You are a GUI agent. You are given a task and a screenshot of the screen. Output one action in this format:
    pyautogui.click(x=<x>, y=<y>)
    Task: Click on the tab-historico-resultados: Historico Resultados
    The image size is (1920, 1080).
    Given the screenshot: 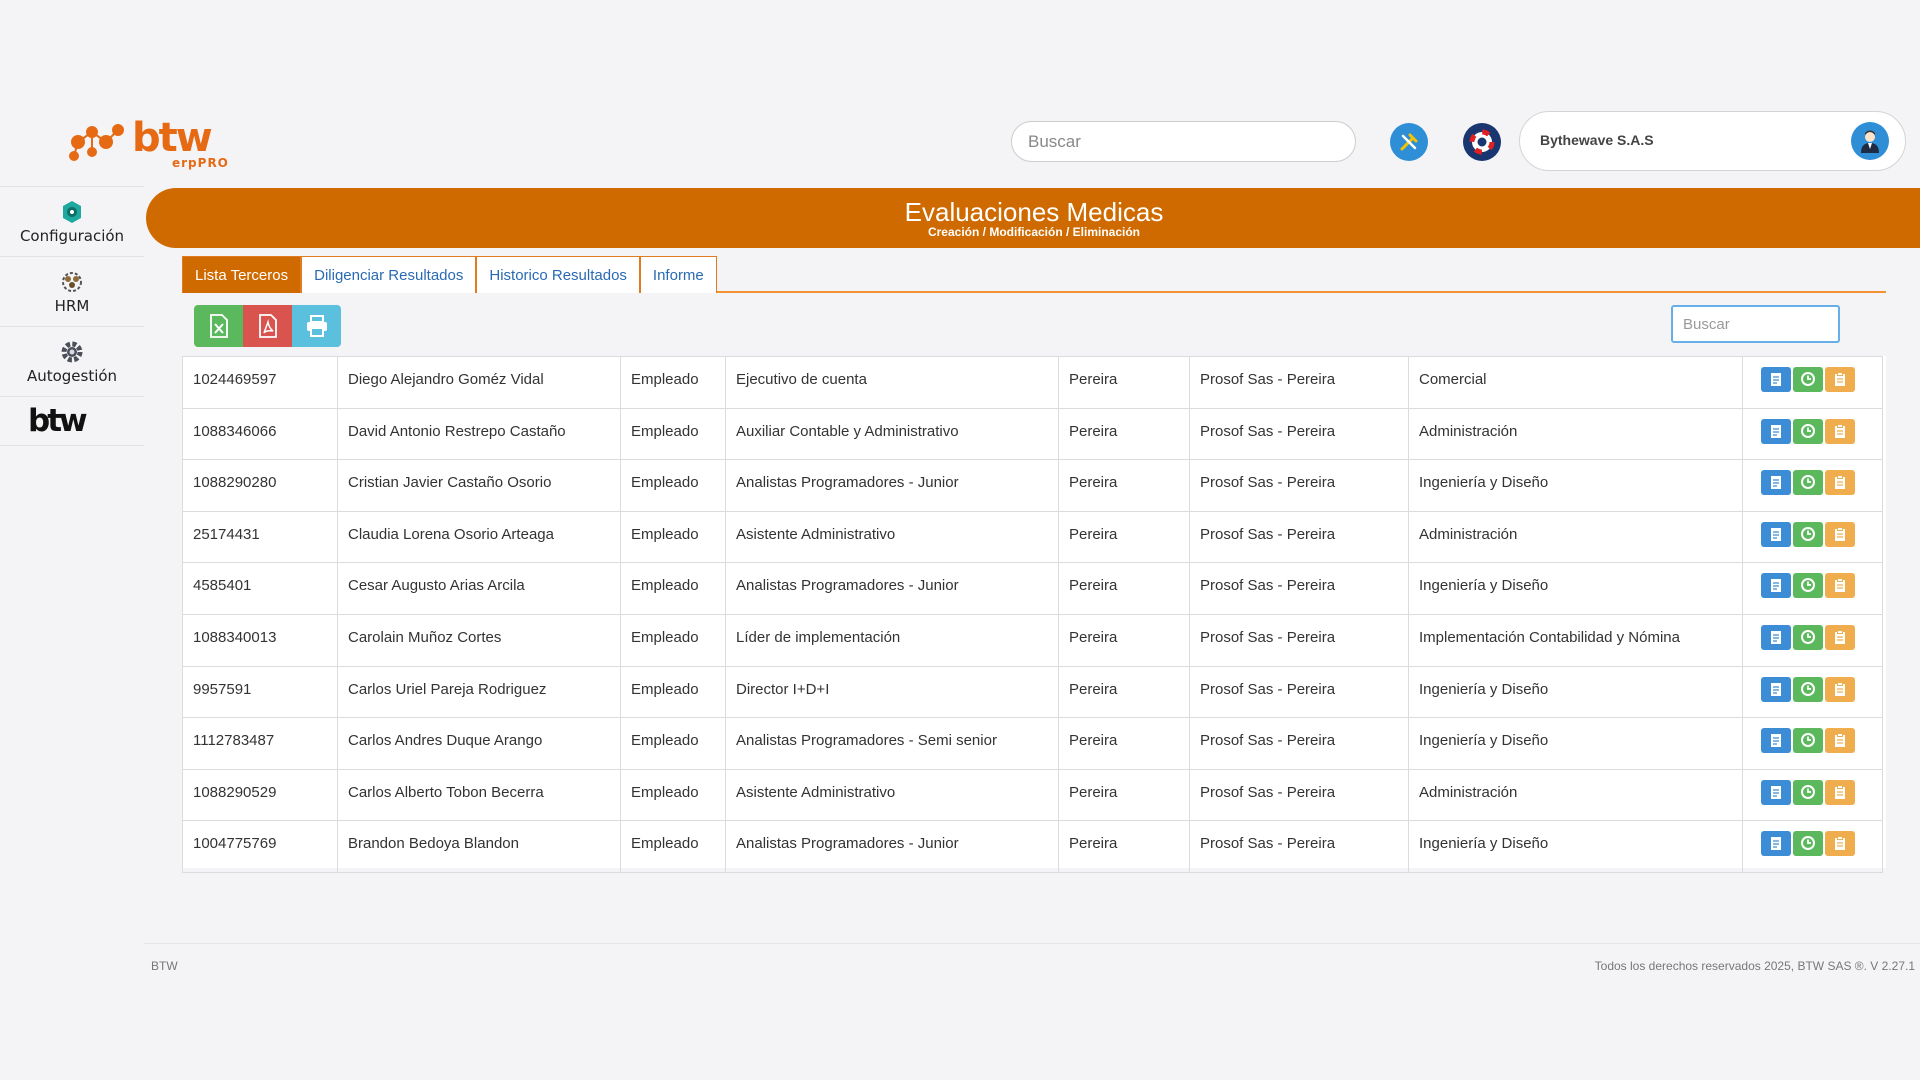 What is the action you would take?
    pyautogui.click(x=558, y=274)
    